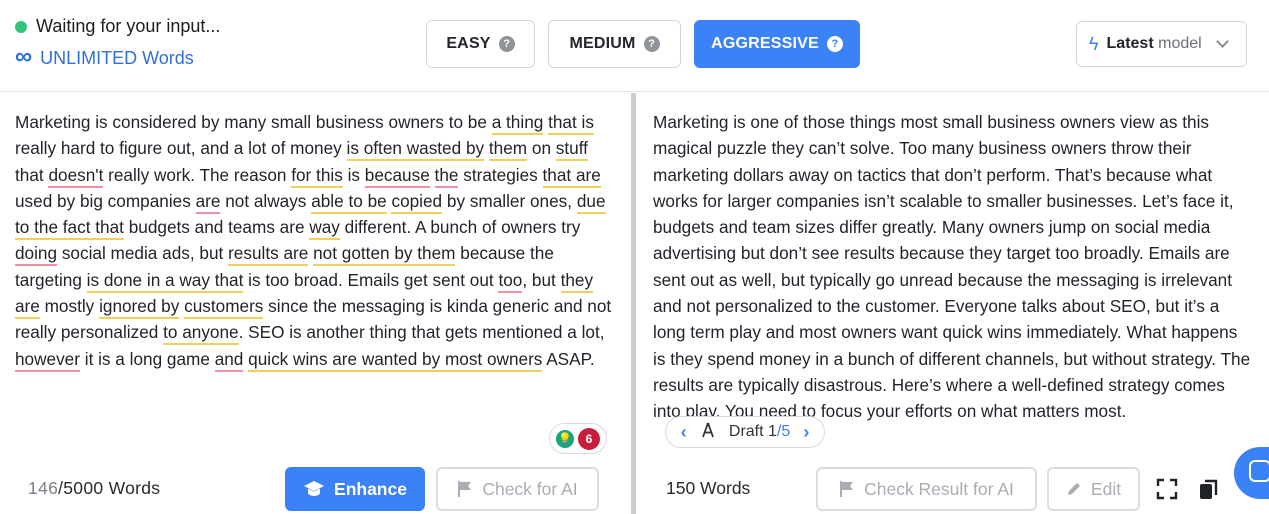 Image resolution: width=1269 pixels, height=514 pixels. What do you see at coordinates (197, 174) in the screenshot?
I see `text-segment: really work. The reason` at bounding box center [197, 174].